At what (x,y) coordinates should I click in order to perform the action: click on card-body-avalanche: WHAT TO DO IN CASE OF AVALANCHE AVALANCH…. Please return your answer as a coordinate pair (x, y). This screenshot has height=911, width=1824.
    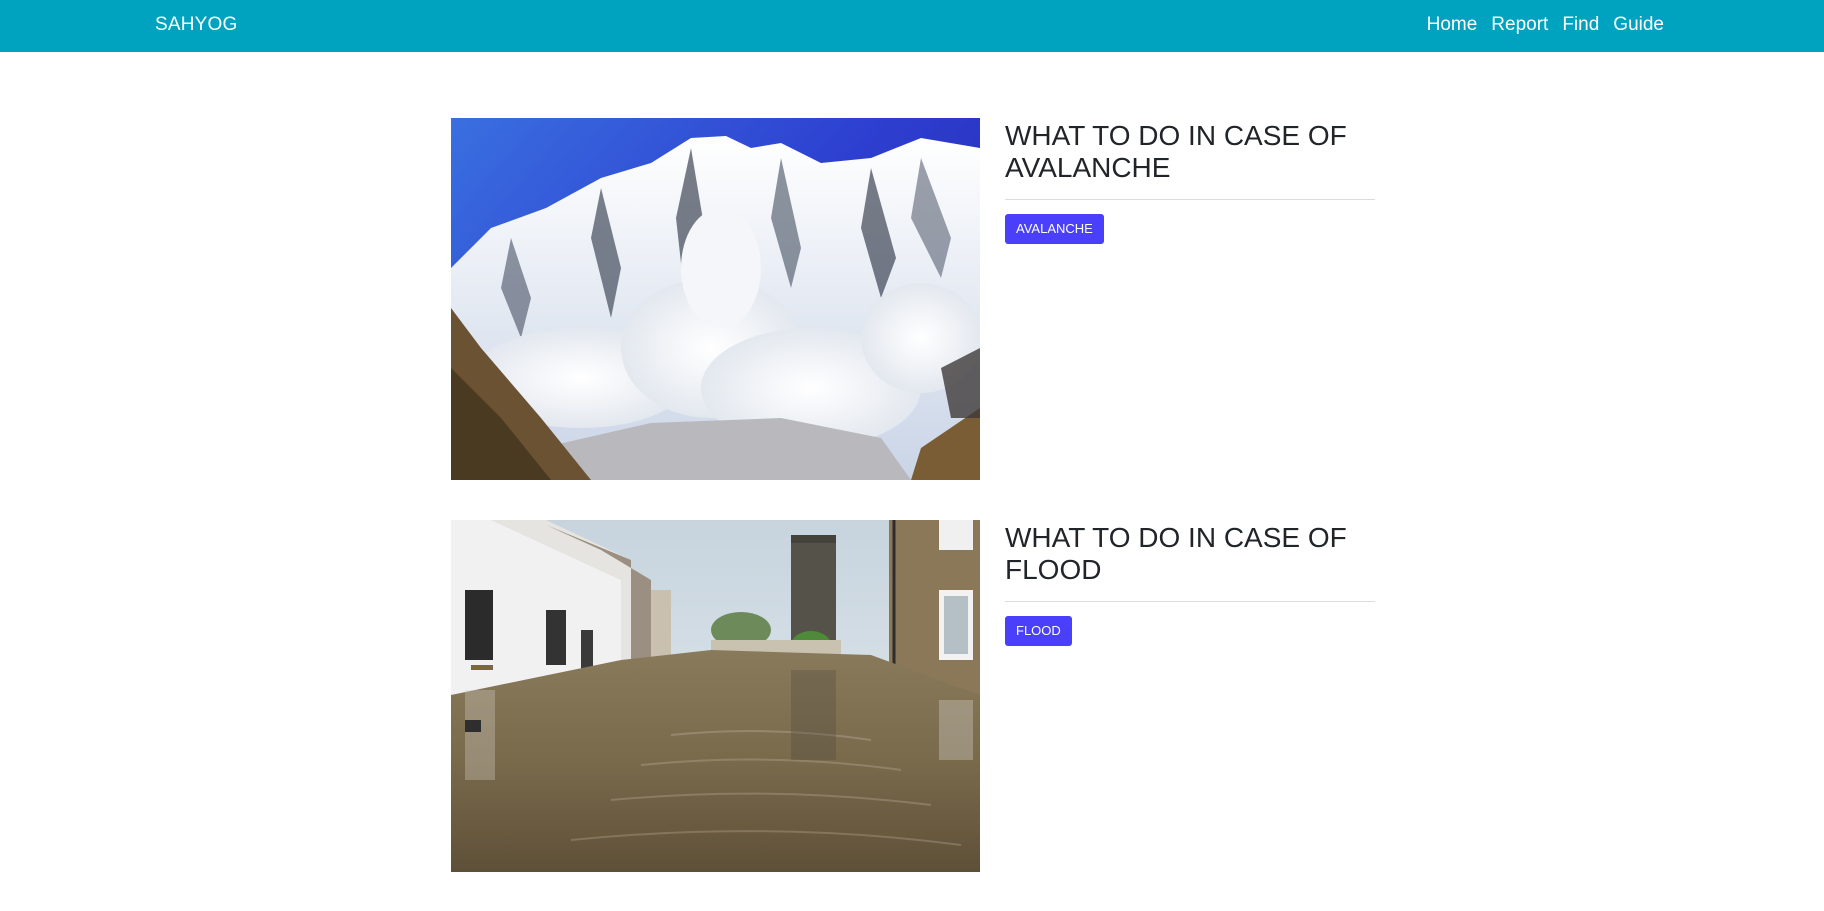
    Looking at the image, I should click on (1190, 181).